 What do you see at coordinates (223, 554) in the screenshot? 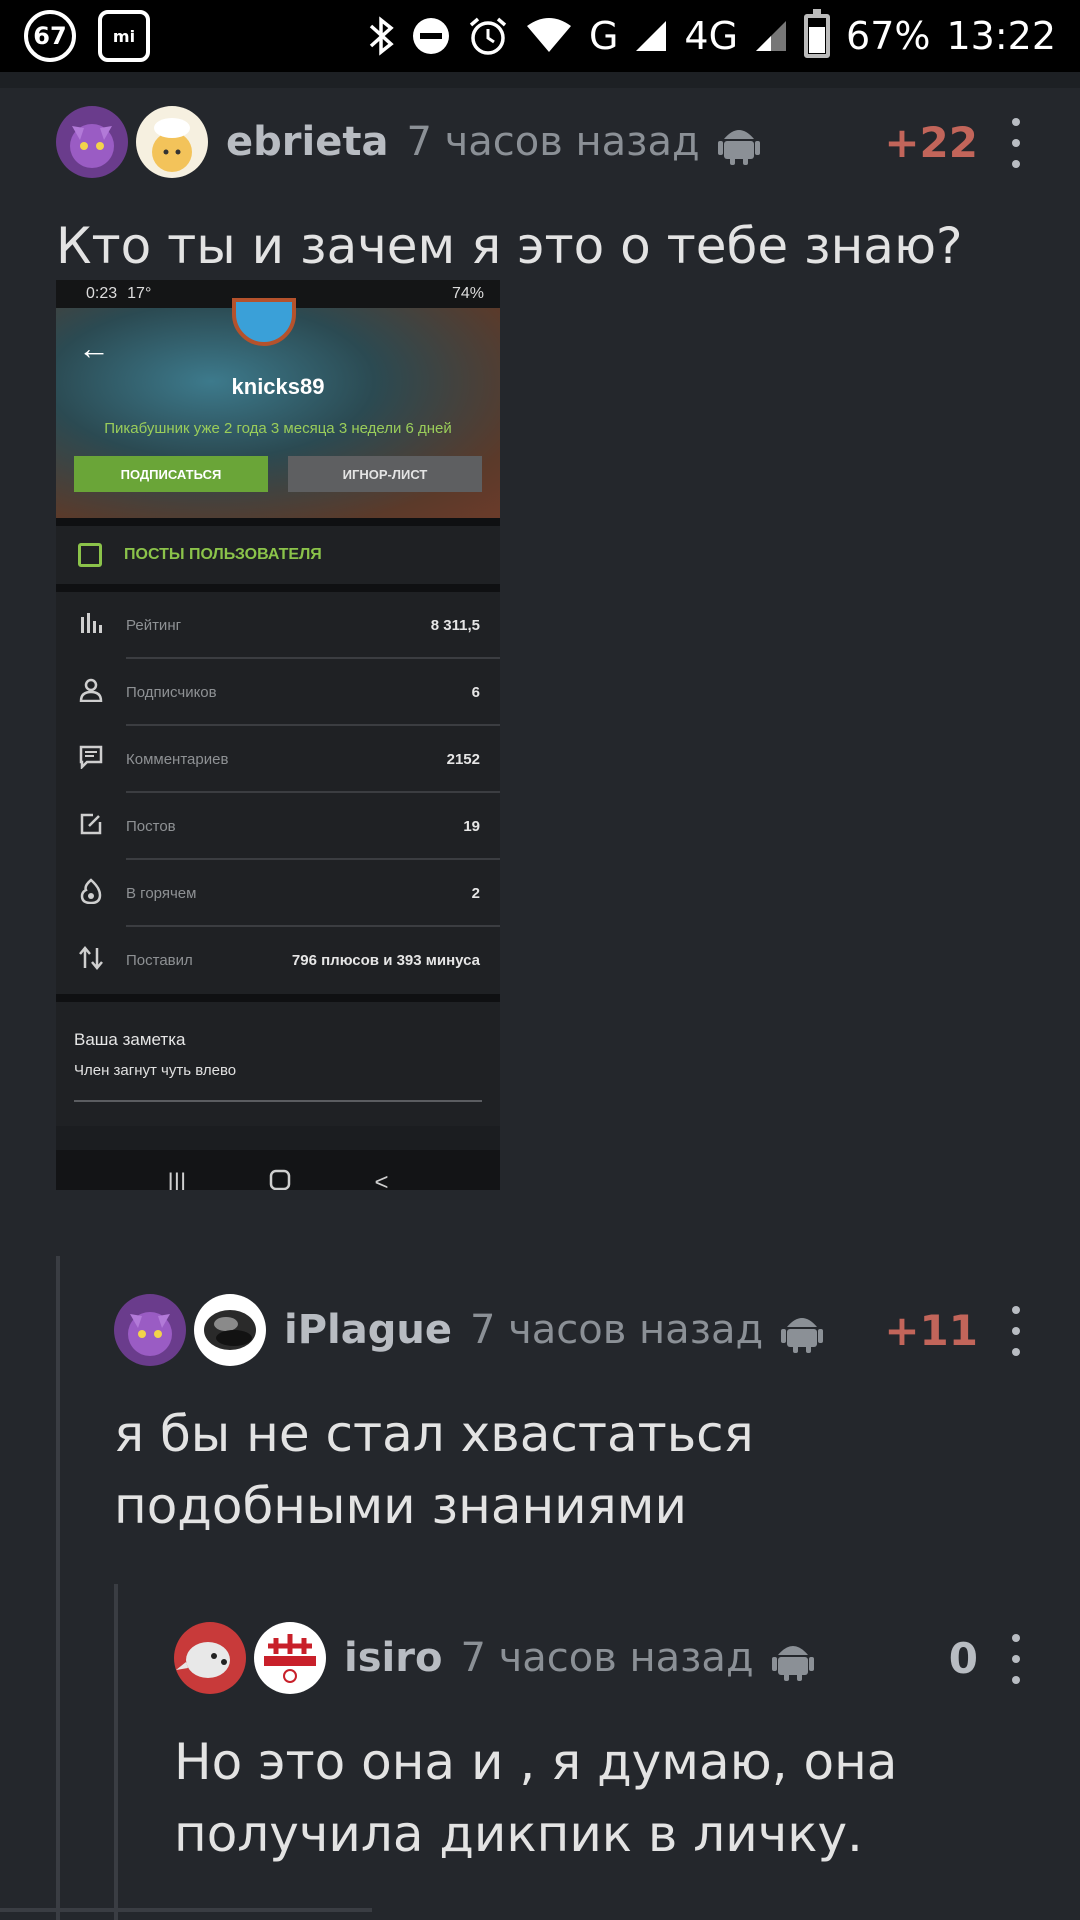
I see `user-posts-label: ПОСТЫ ПОЛЬЗОВАТЕЛЯ` at bounding box center [223, 554].